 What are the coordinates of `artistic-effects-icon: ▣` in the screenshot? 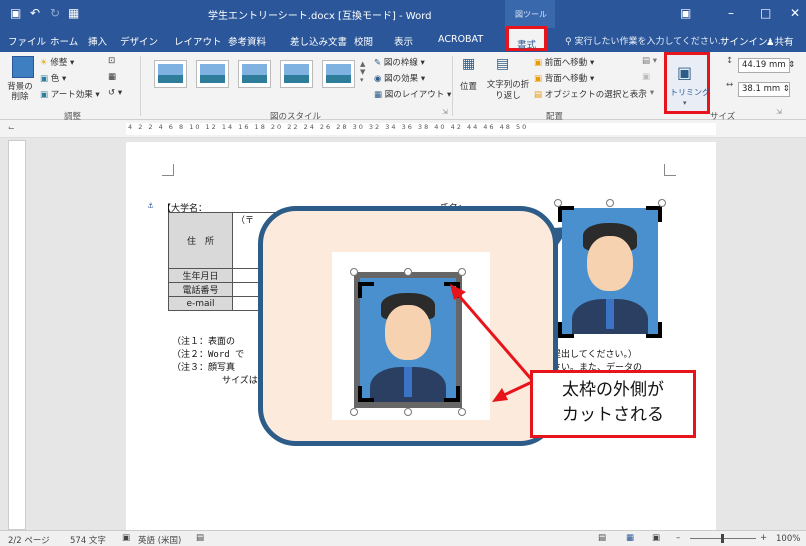 It's located at (44, 95).